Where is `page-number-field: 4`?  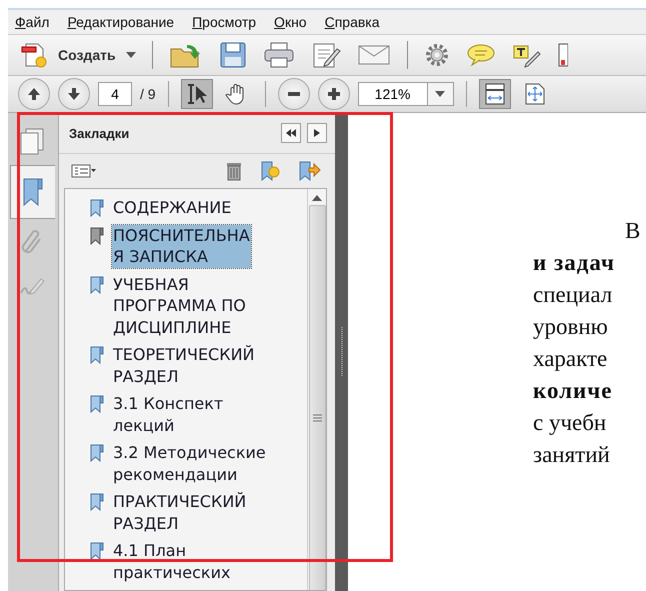
page-number-field: 4 is located at coordinates (115, 94).